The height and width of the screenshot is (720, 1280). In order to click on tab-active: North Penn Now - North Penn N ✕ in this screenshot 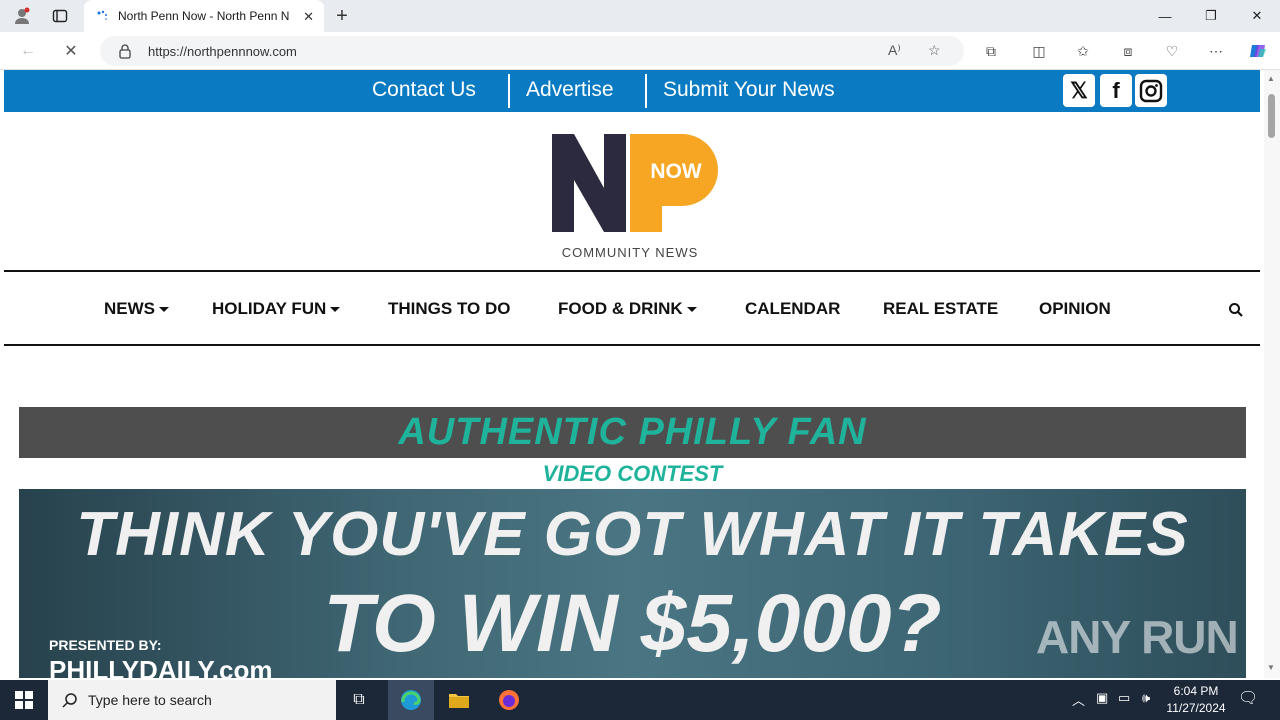, I will do `click(204, 16)`.